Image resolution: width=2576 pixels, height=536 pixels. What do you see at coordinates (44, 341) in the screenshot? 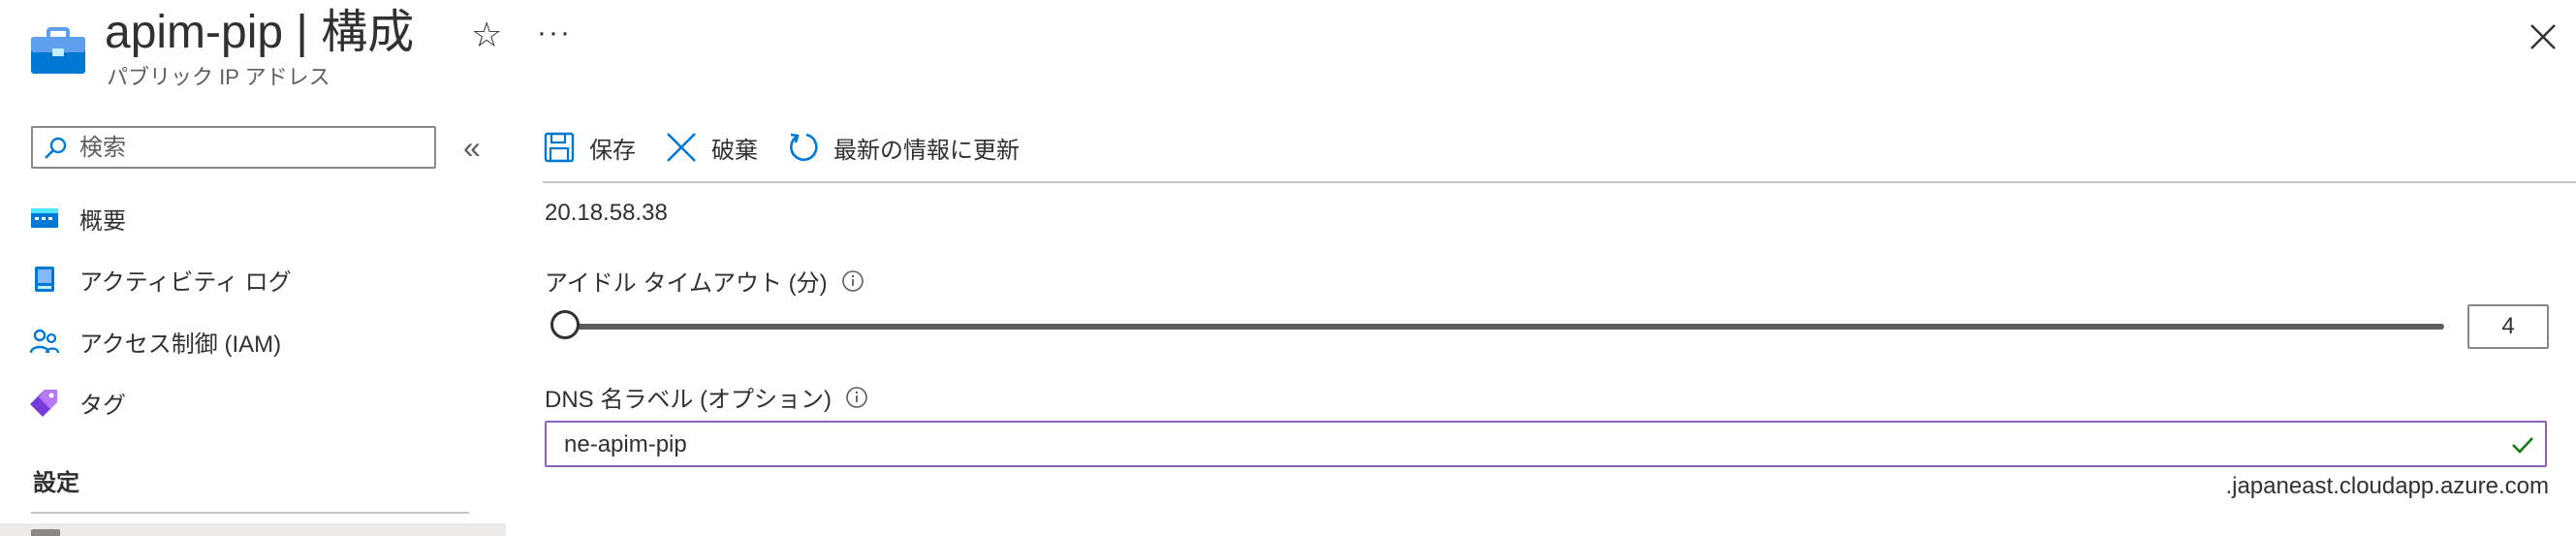
I see `iam-users-icon` at bounding box center [44, 341].